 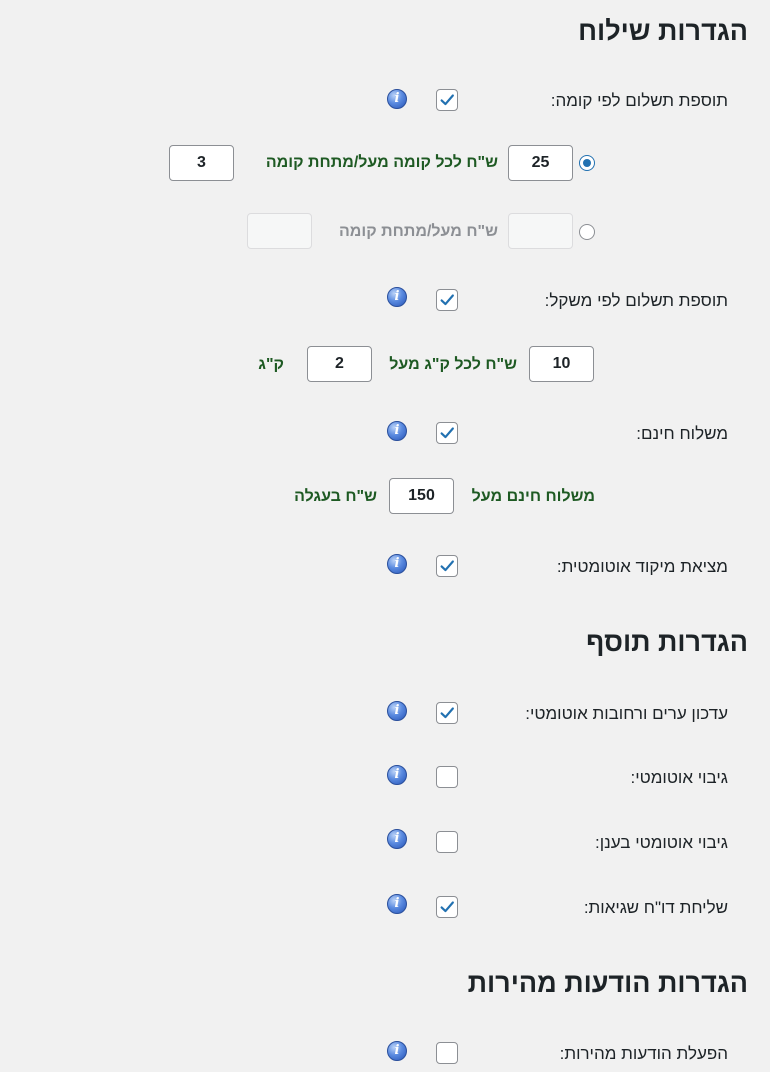 What do you see at coordinates (642, 566) in the screenshot?
I see `auto-zip-label: מציאת מיקוד אוטומטית:` at bounding box center [642, 566].